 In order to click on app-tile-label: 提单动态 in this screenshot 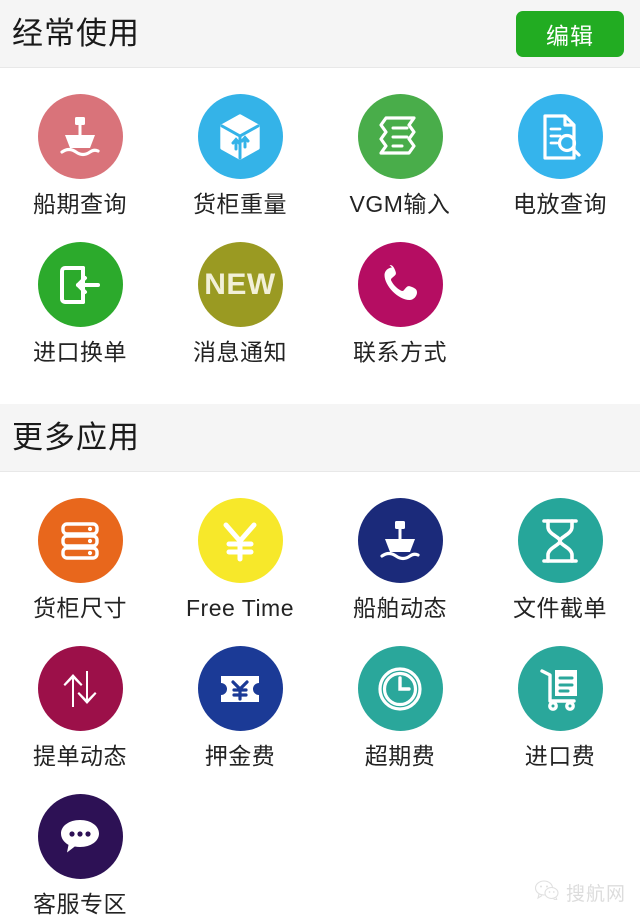, I will do `click(80, 756)`.